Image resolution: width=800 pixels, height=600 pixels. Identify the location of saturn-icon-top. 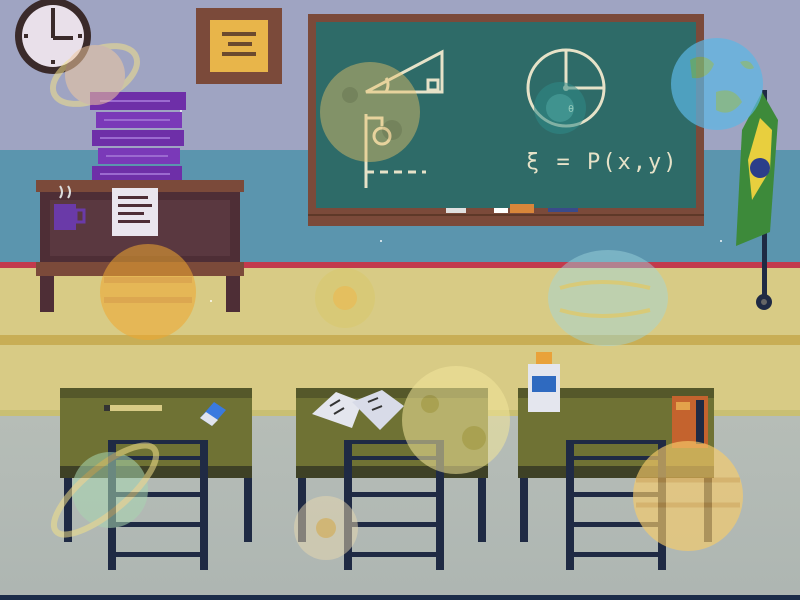
(95, 75).